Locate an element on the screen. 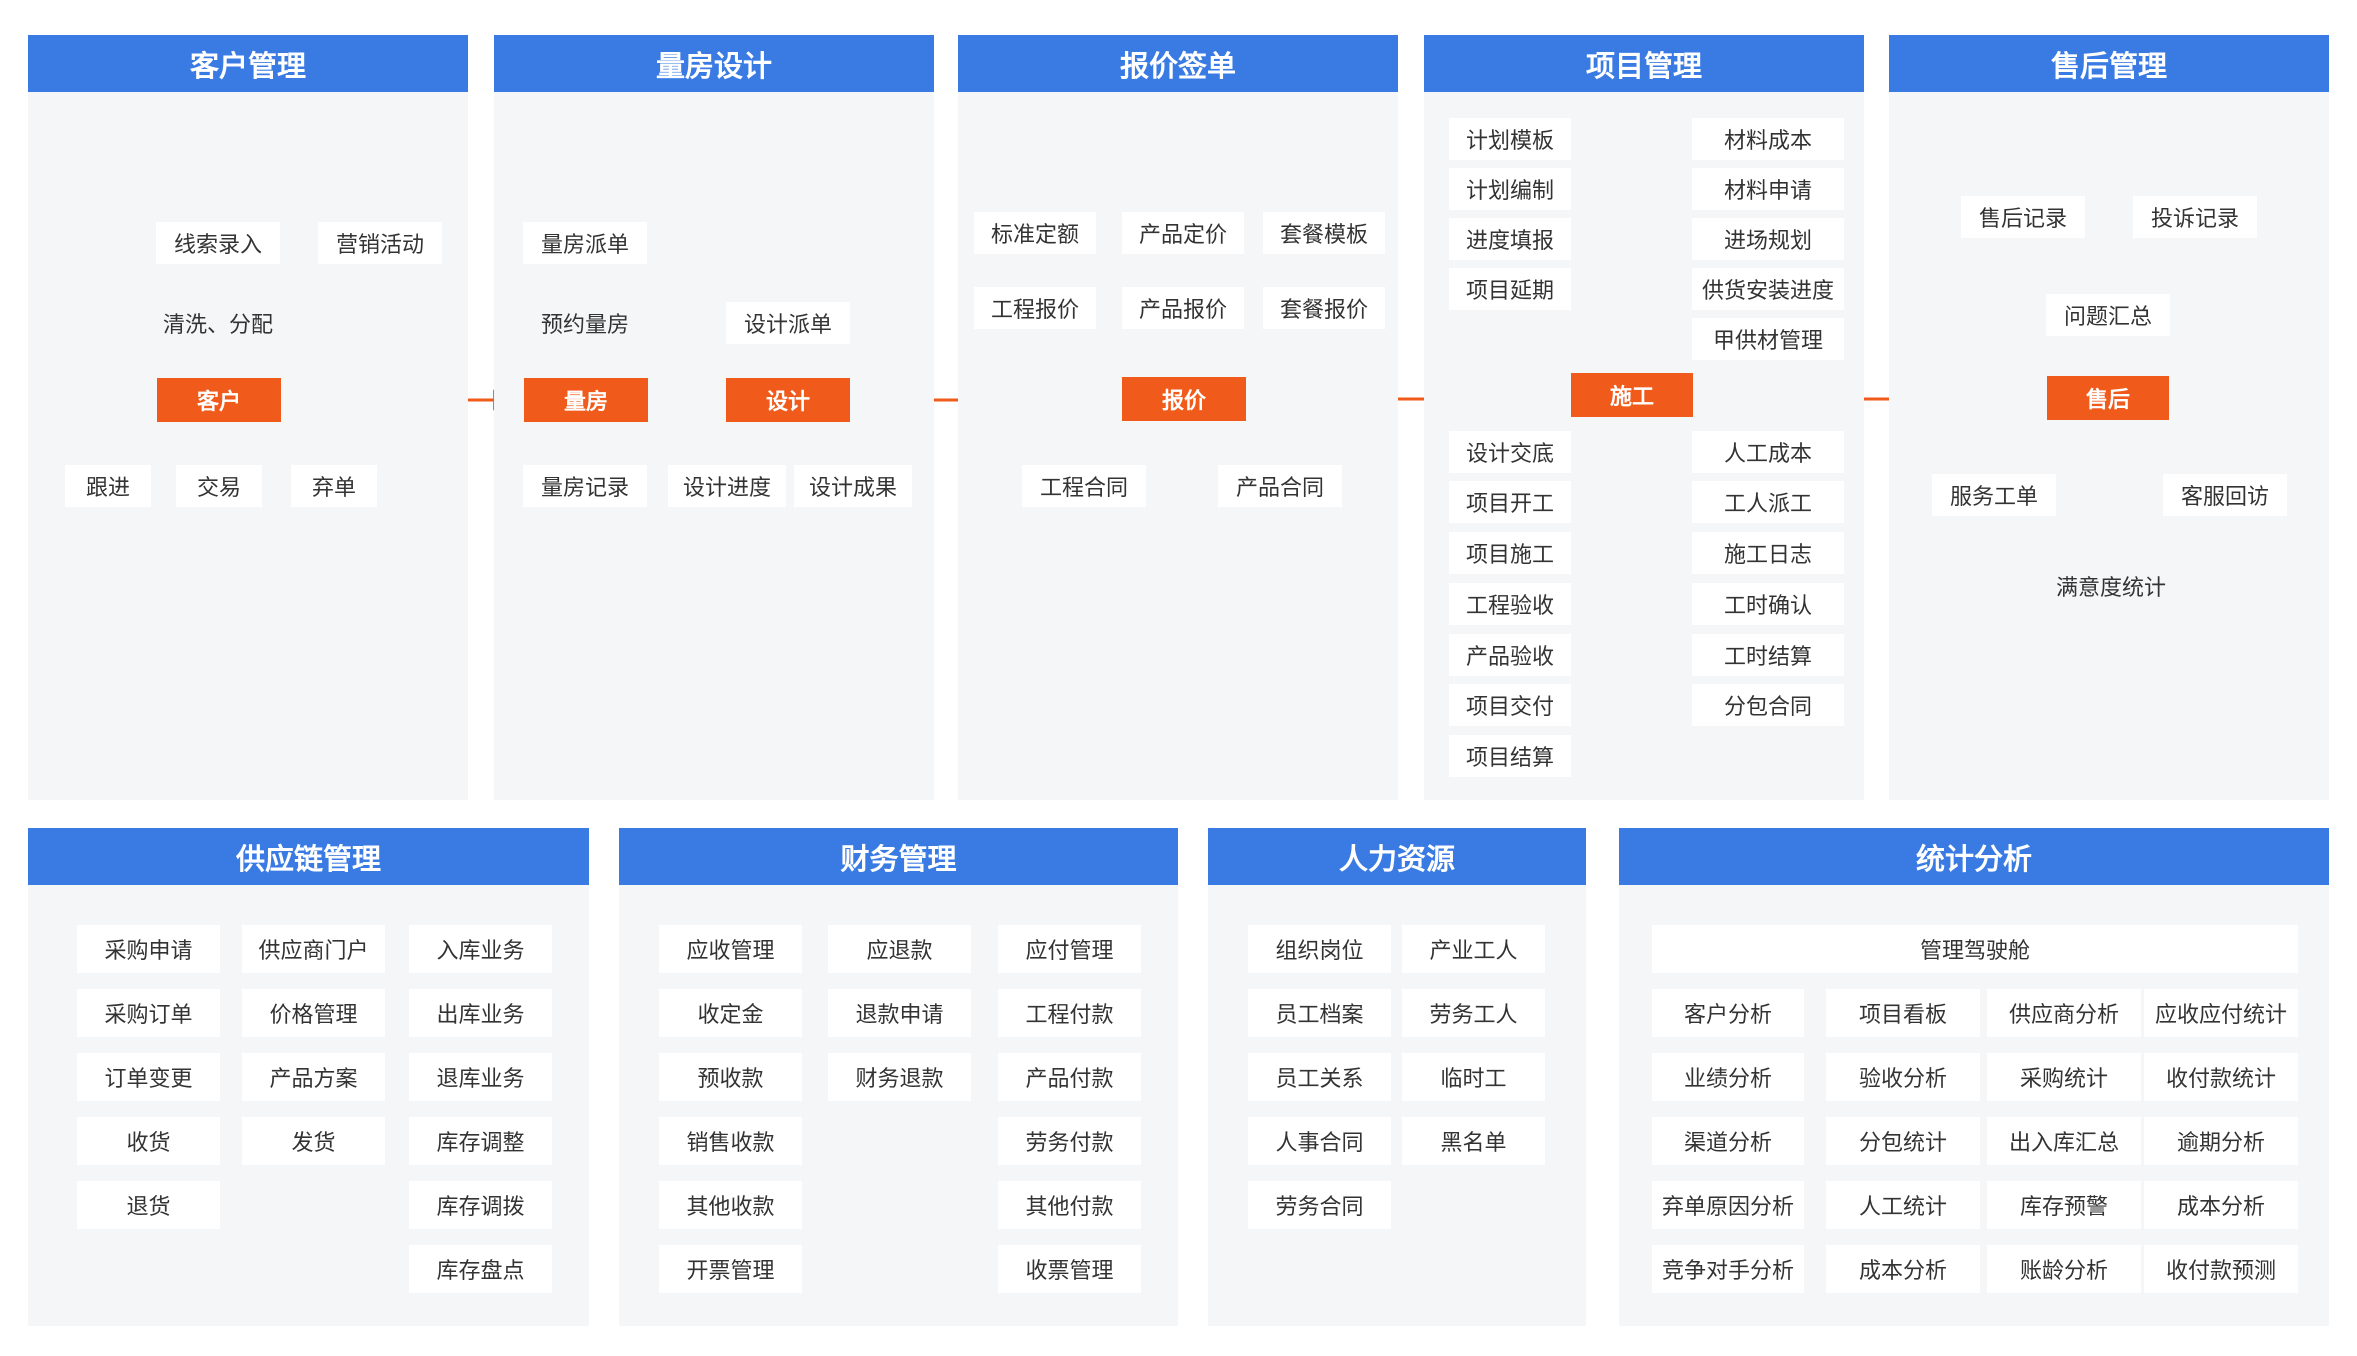  construction-log-node: 施工日志 is located at coordinates (1768, 553).